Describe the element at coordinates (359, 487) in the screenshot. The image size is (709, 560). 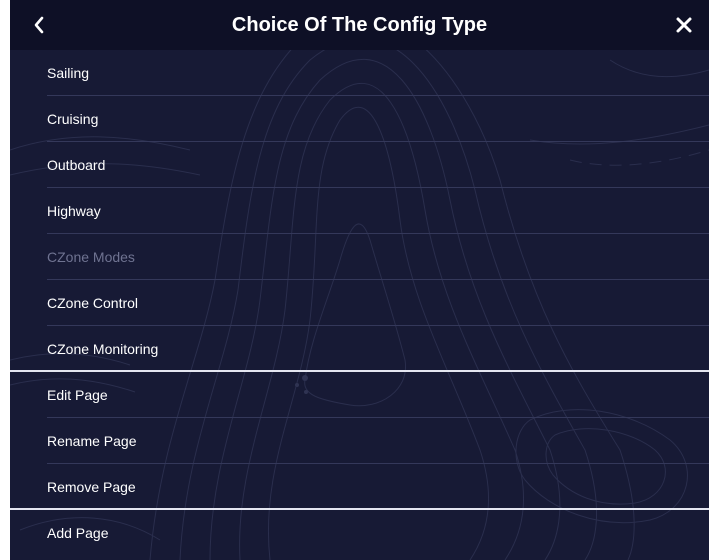
I see `menu-item-remove-page: Remove Page` at that location.